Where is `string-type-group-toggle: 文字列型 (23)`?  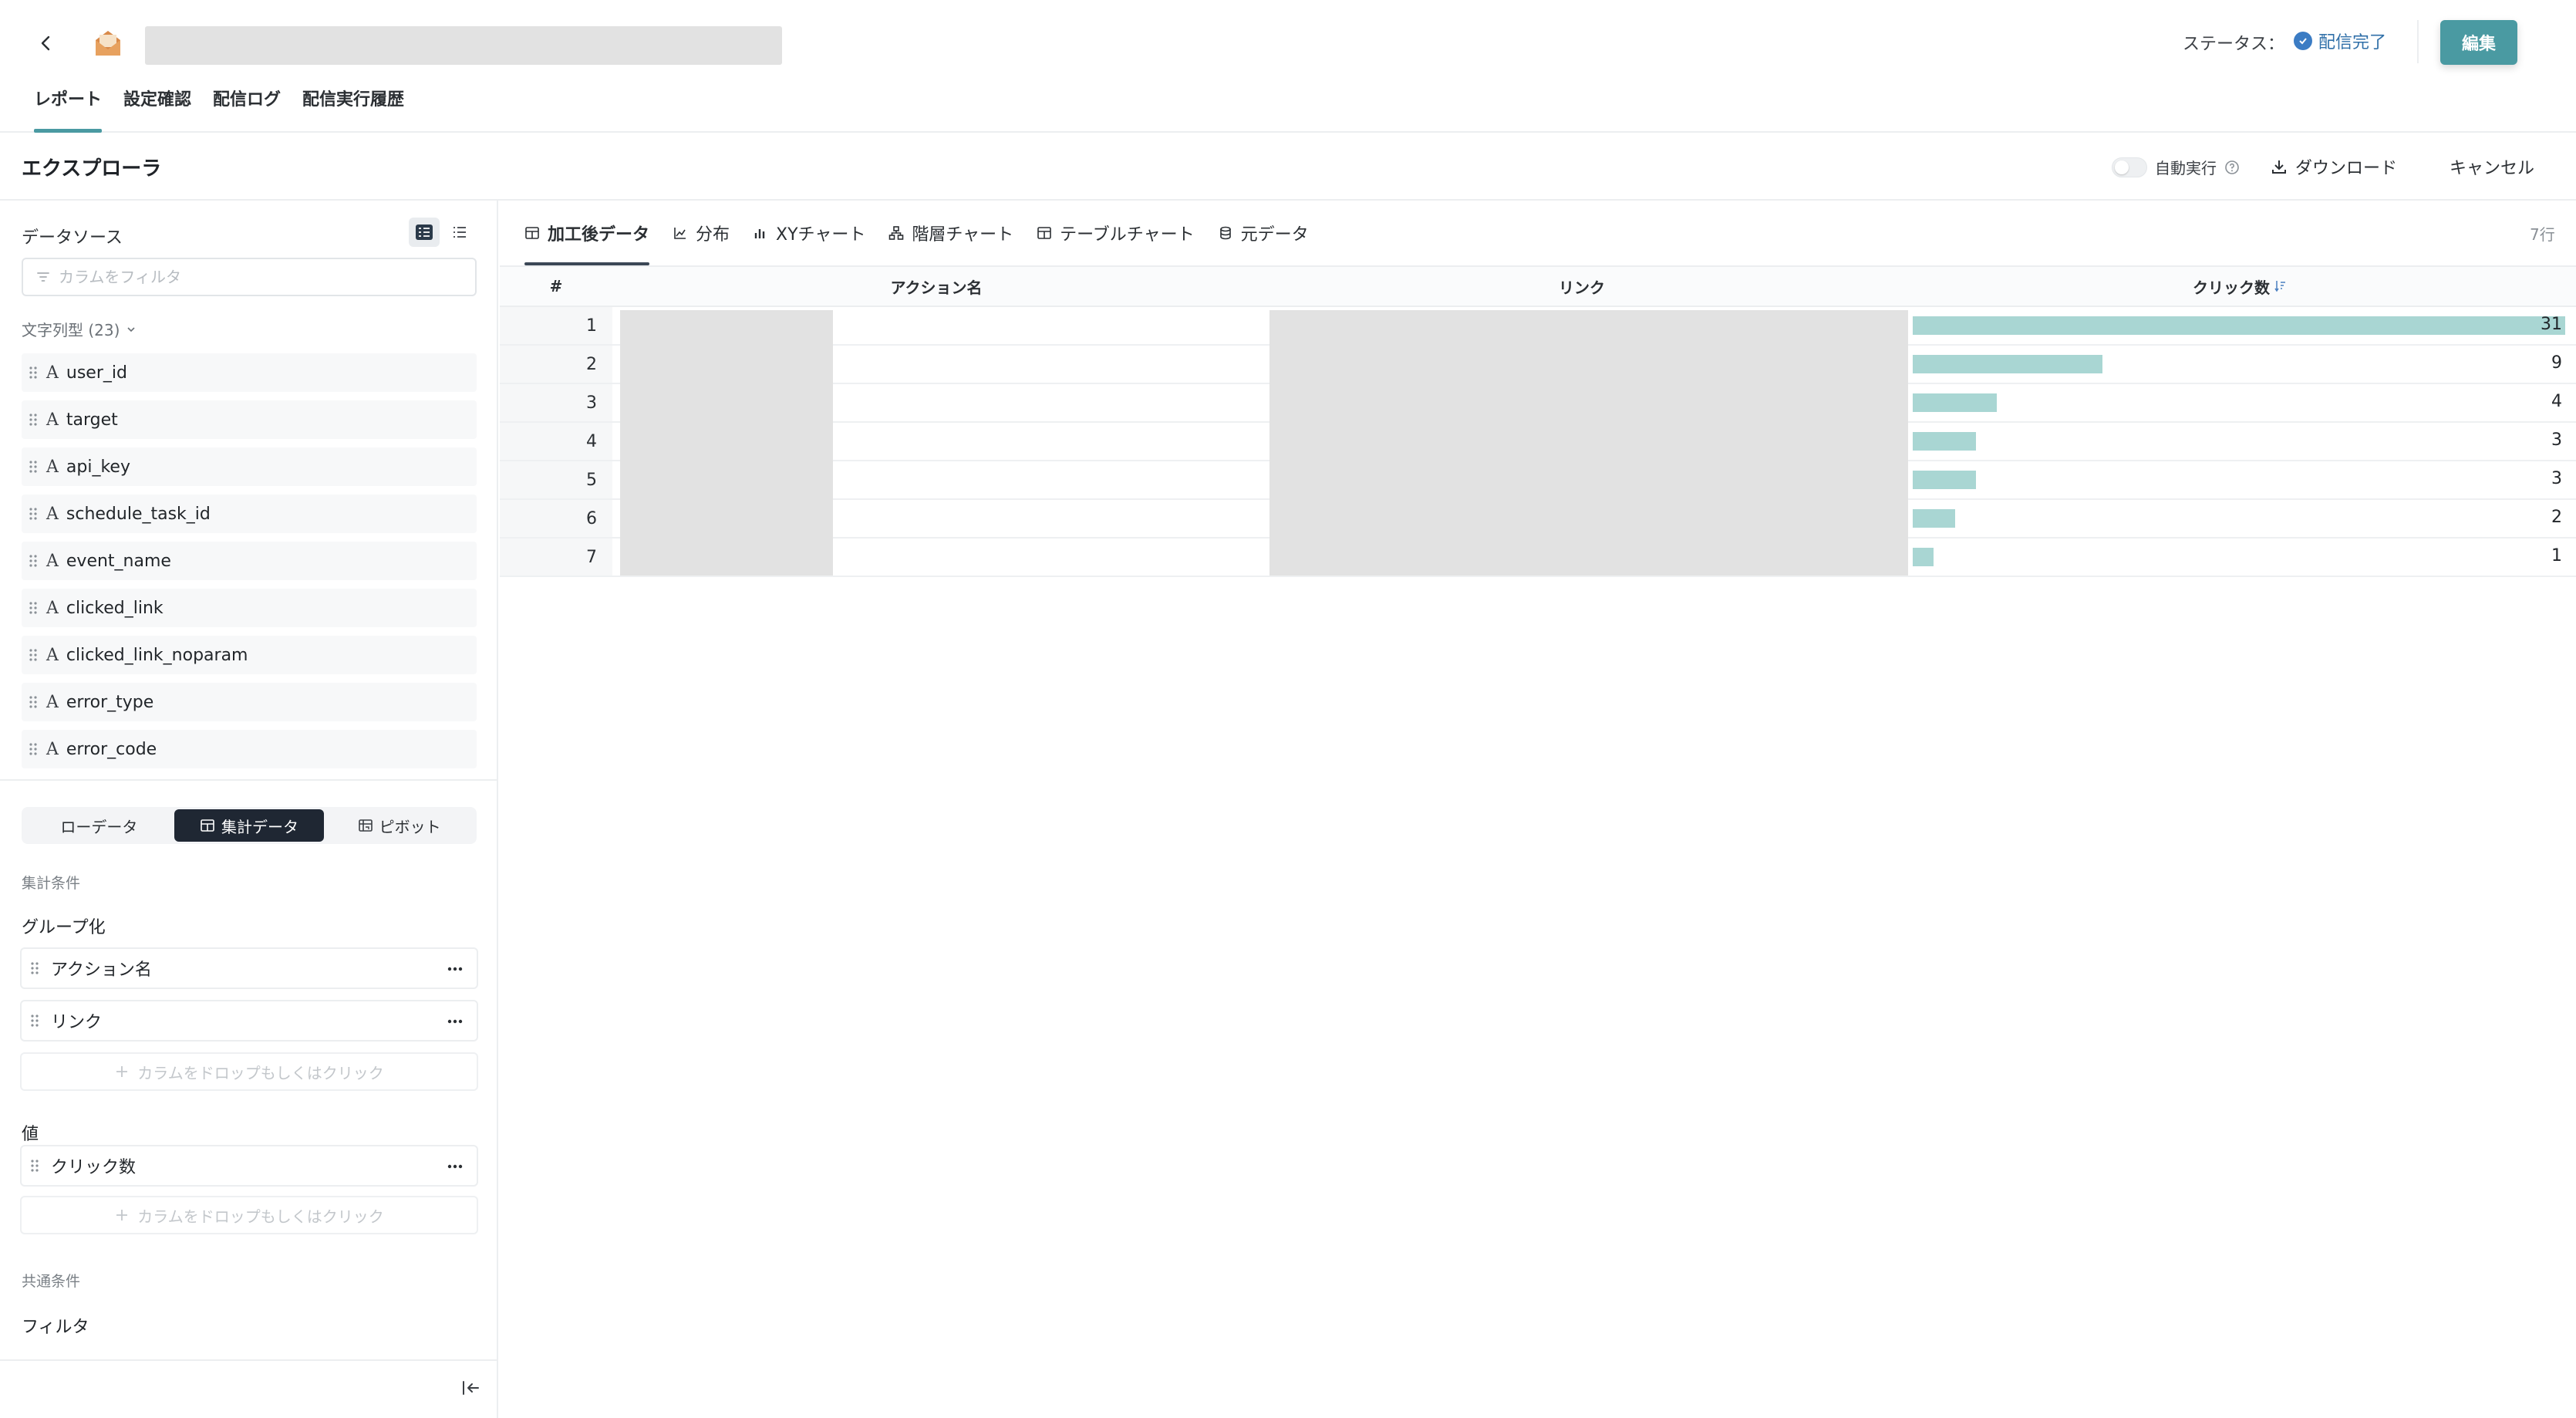
string-type-group-toggle: 文字列型 (23) is located at coordinates (79, 329).